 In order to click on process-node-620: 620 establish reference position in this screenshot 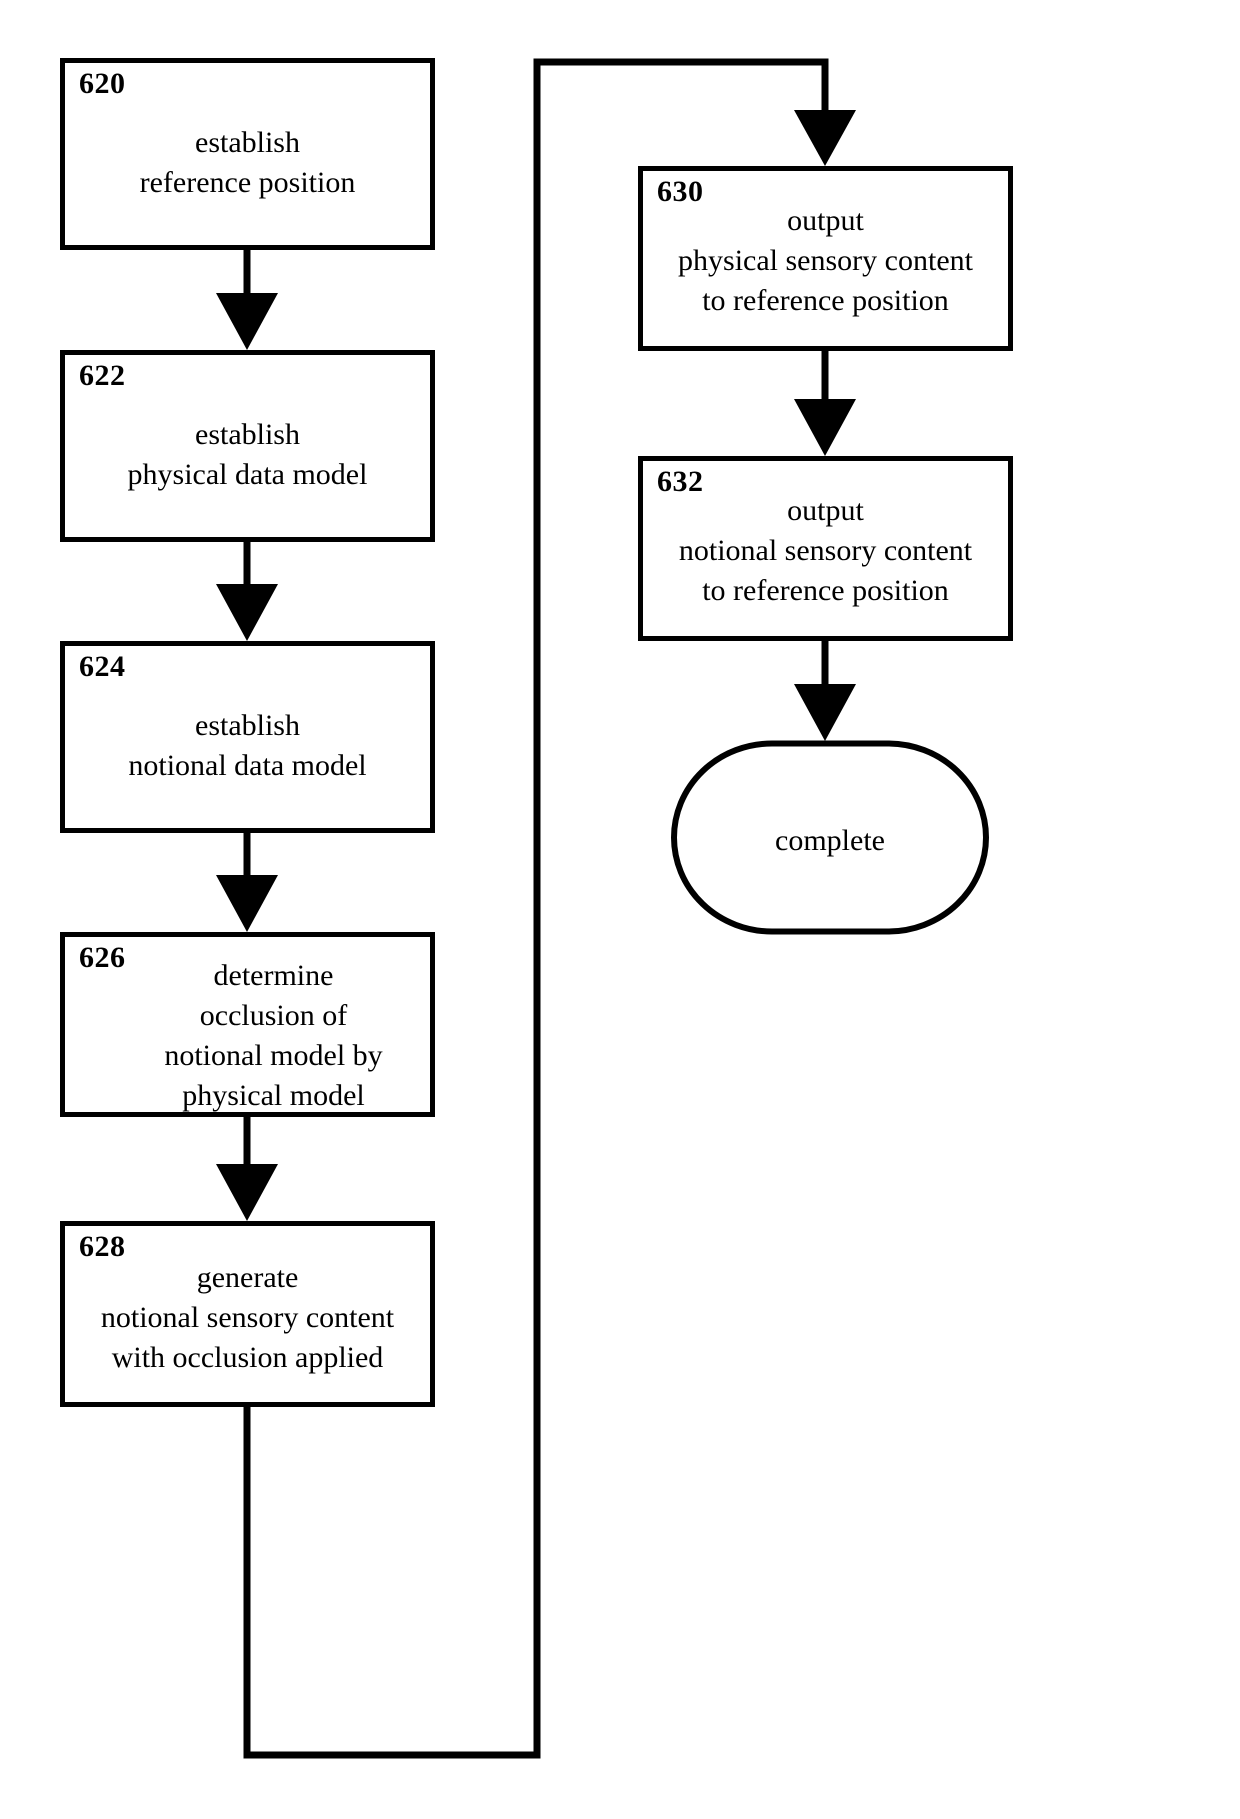, I will do `click(247, 154)`.